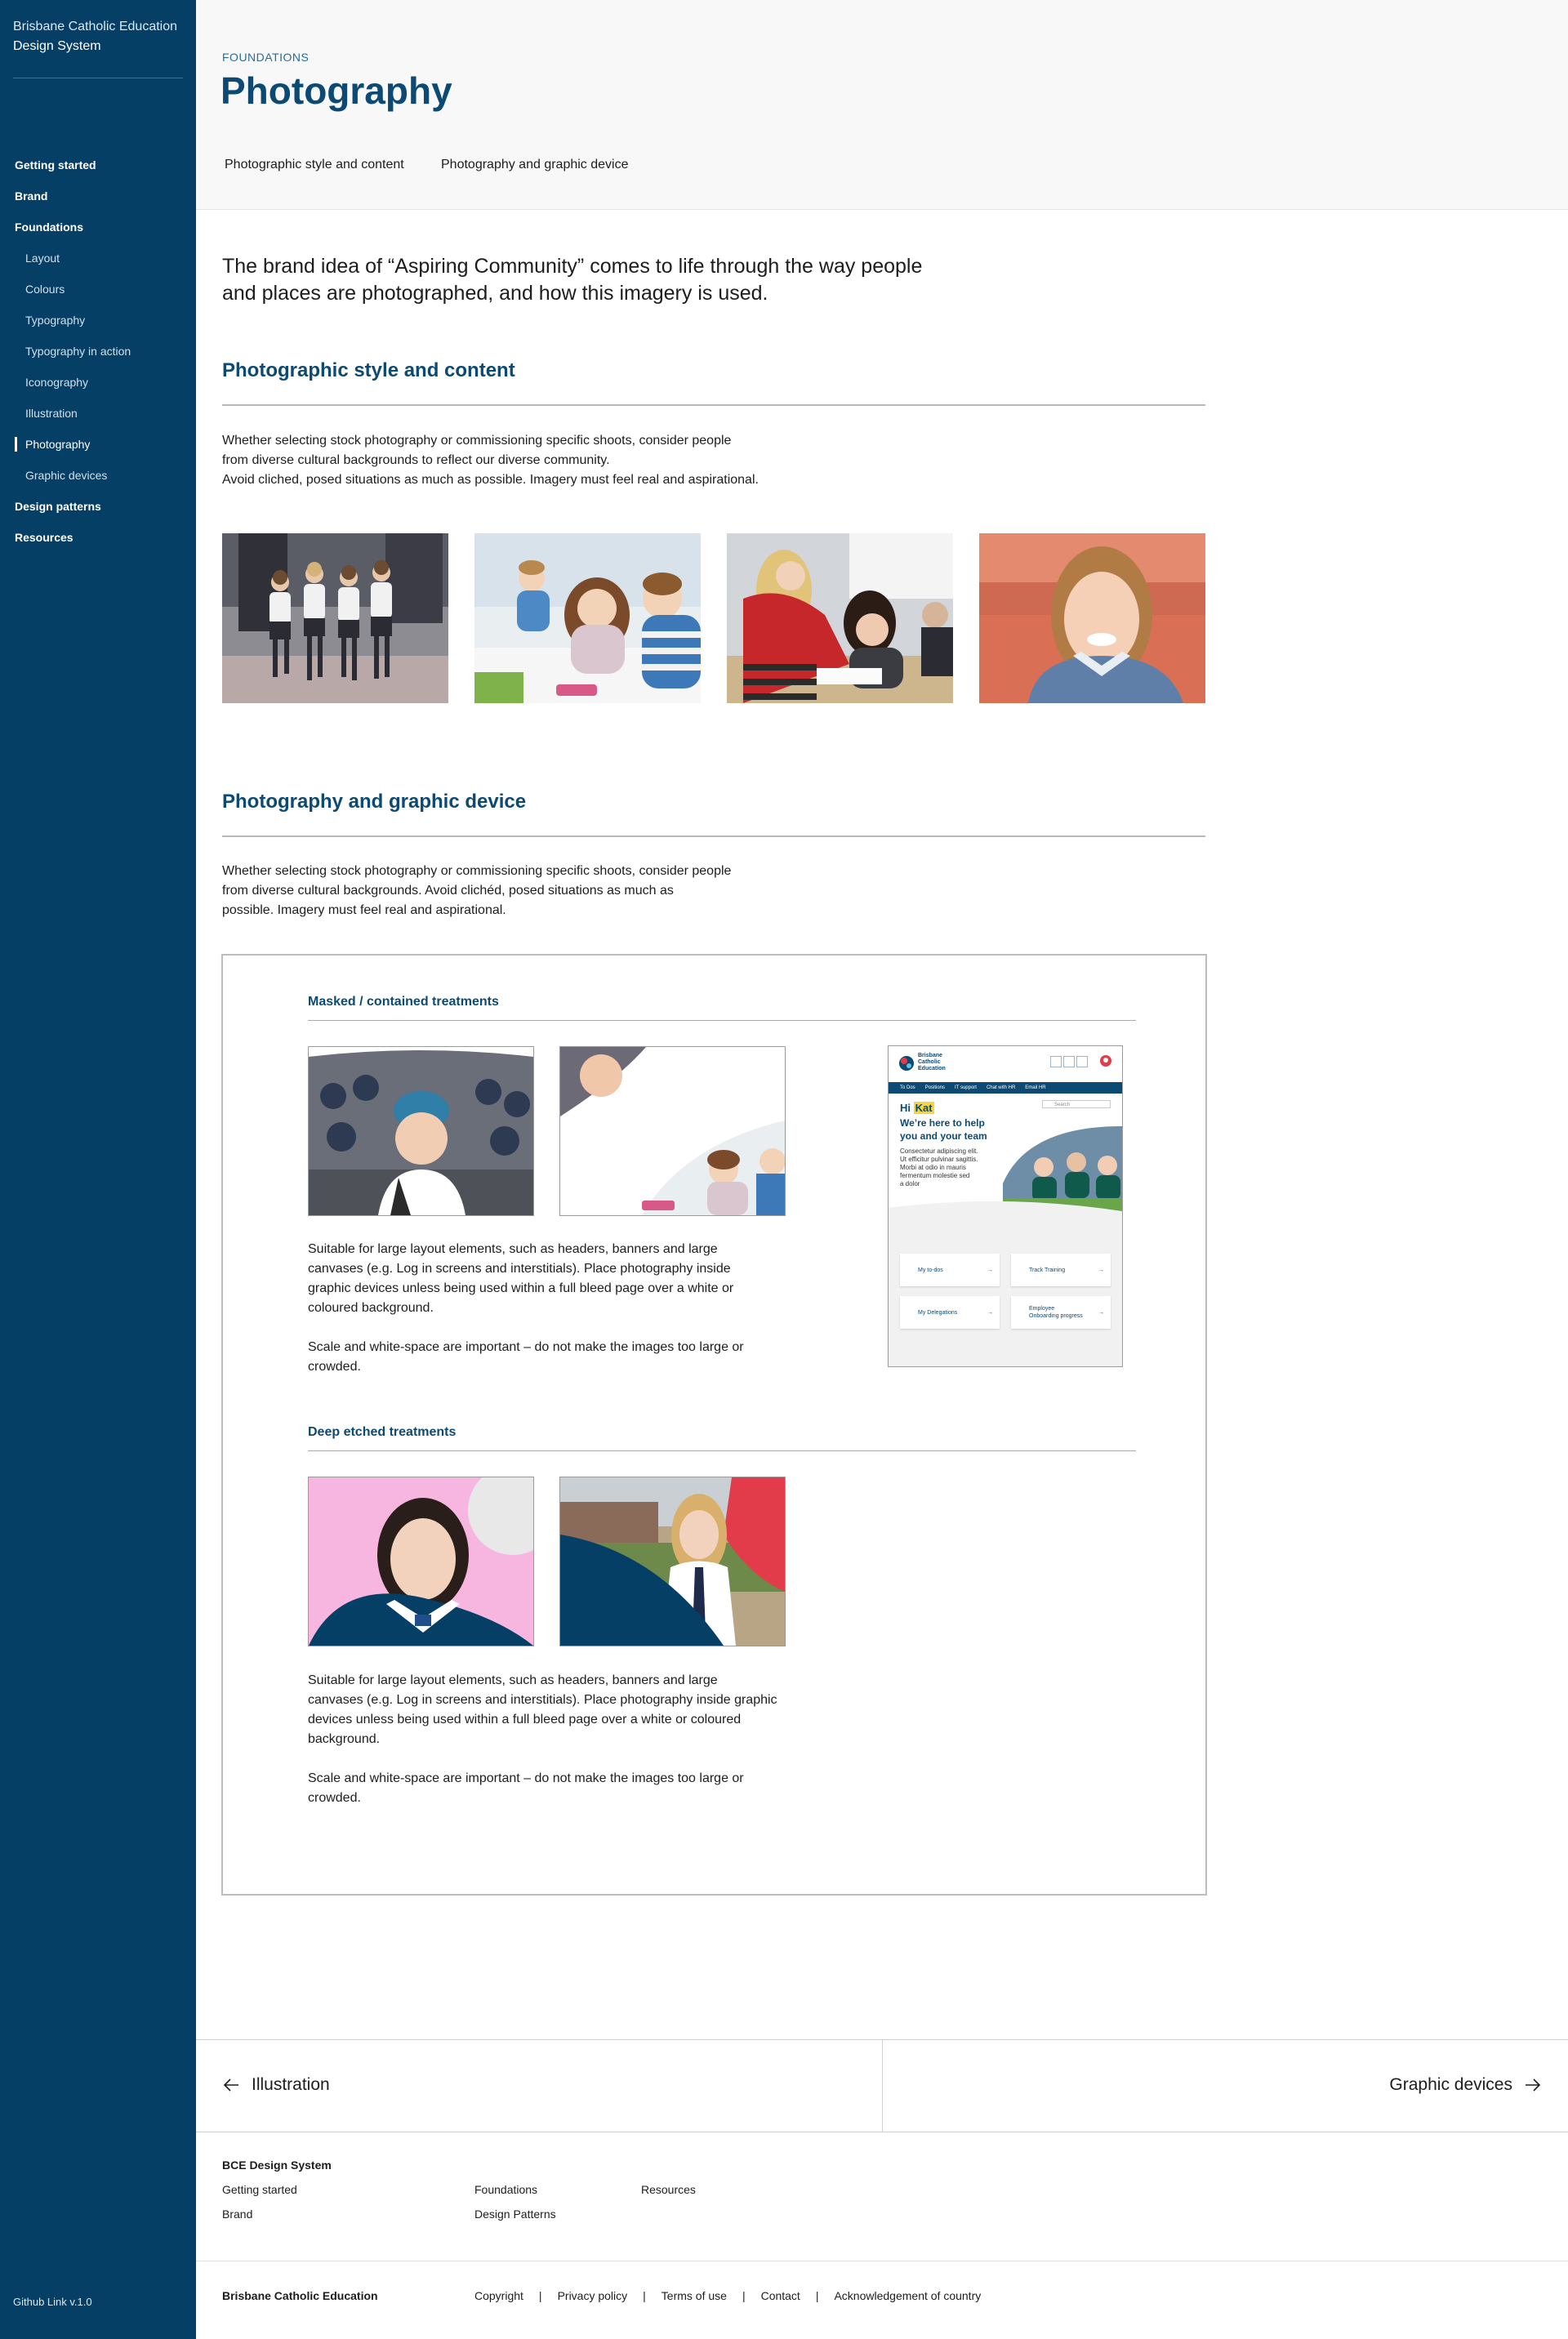 This screenshot has width=1568, height=2339. Describe the element at coordinates (45, 289) in the screenshot. I see `sidebar-item-colours: Colours` at that location.